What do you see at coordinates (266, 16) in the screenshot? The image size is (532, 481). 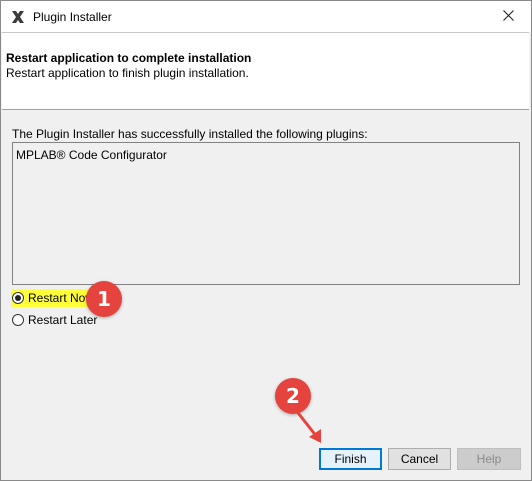 I see `title-bar: Plugin Installer` at bounding box center [266, 16].